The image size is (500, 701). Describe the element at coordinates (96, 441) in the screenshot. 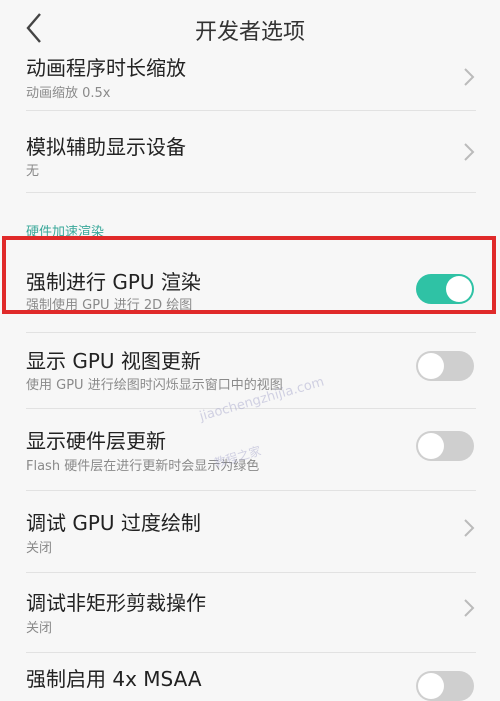

I see `item-title: 显示硬件层更新` at that location.